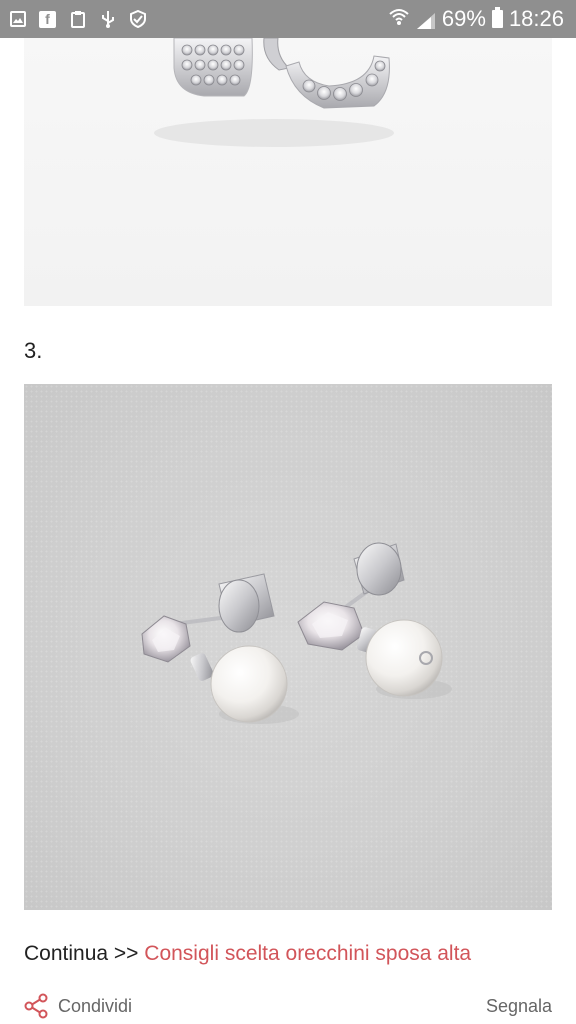 The width and height of the screenshot is (576, 1024). Describe the element at coordinates (288, 1006) in the screenshot. I see `article-footer: Condividi Segnala` at that location.